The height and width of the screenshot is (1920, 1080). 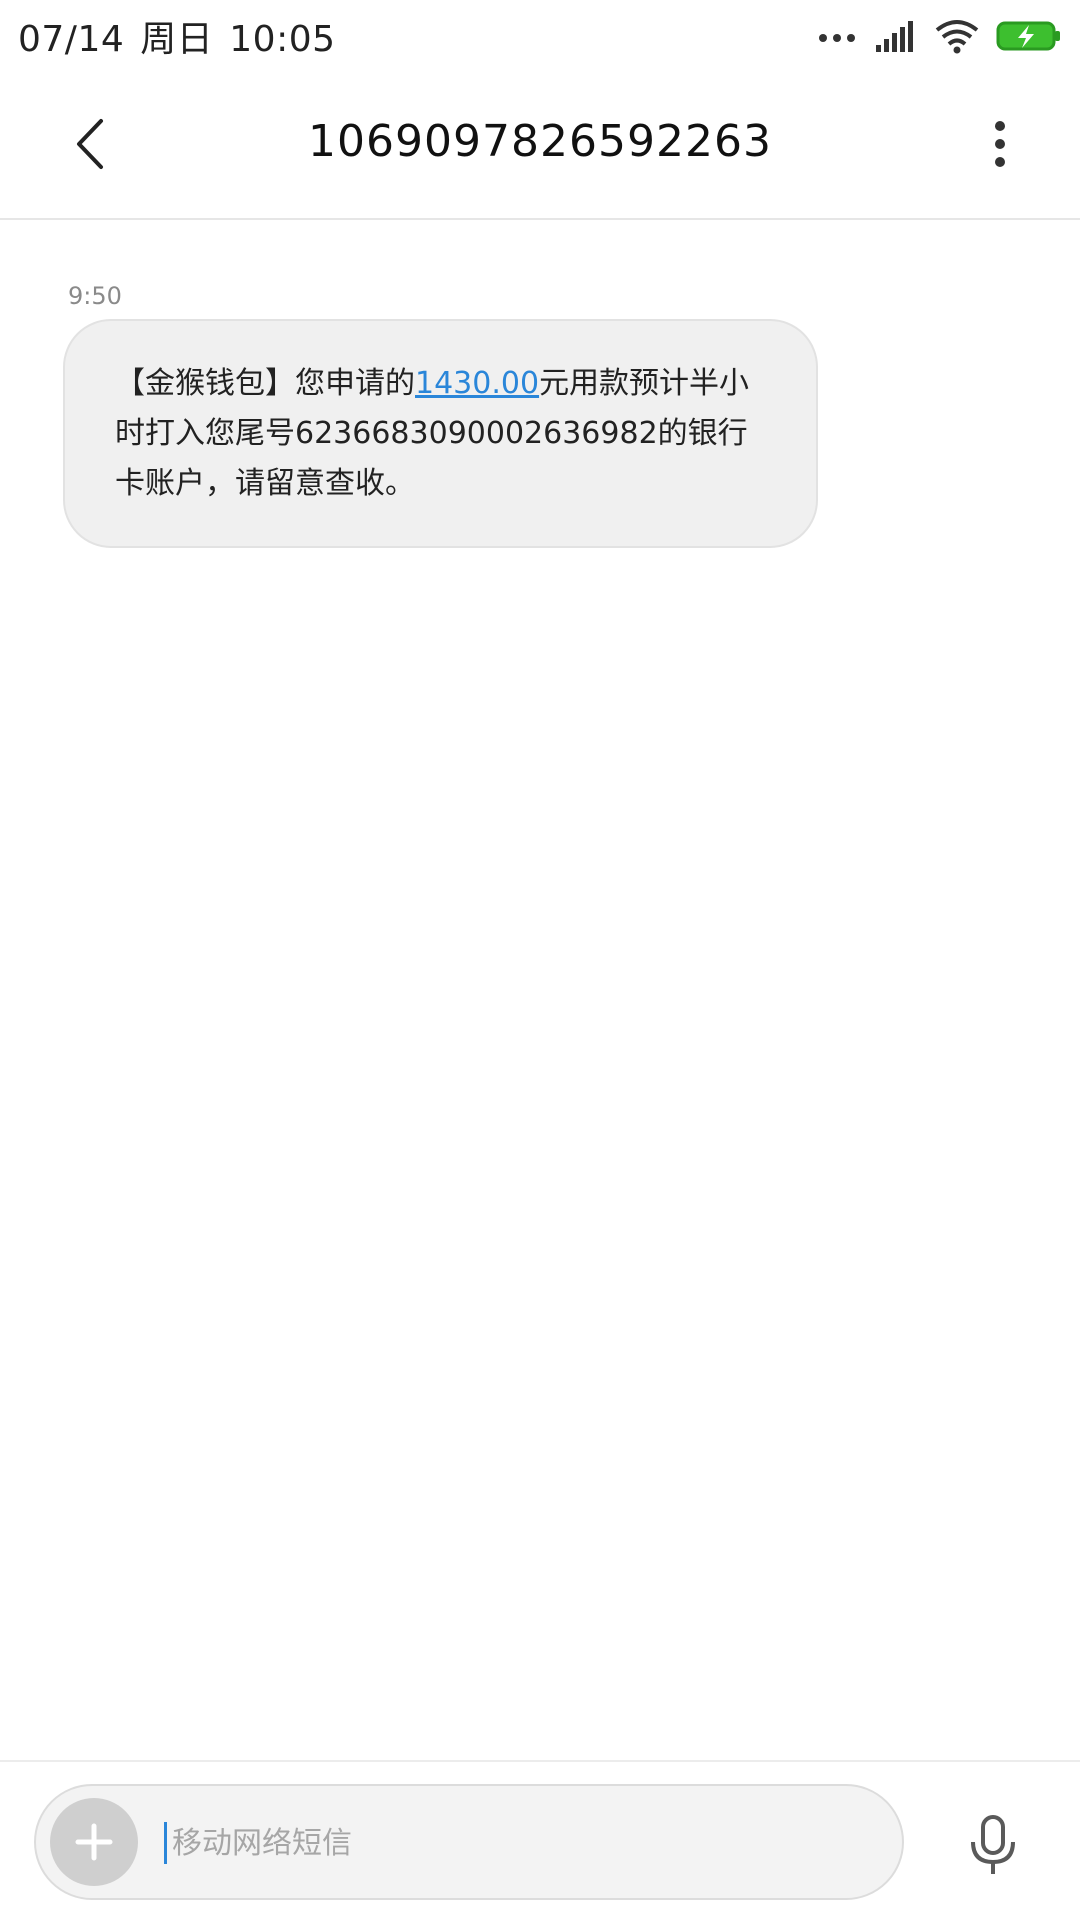 I want to click on message-timestamp: 9:50, so click(x=95, y=296).